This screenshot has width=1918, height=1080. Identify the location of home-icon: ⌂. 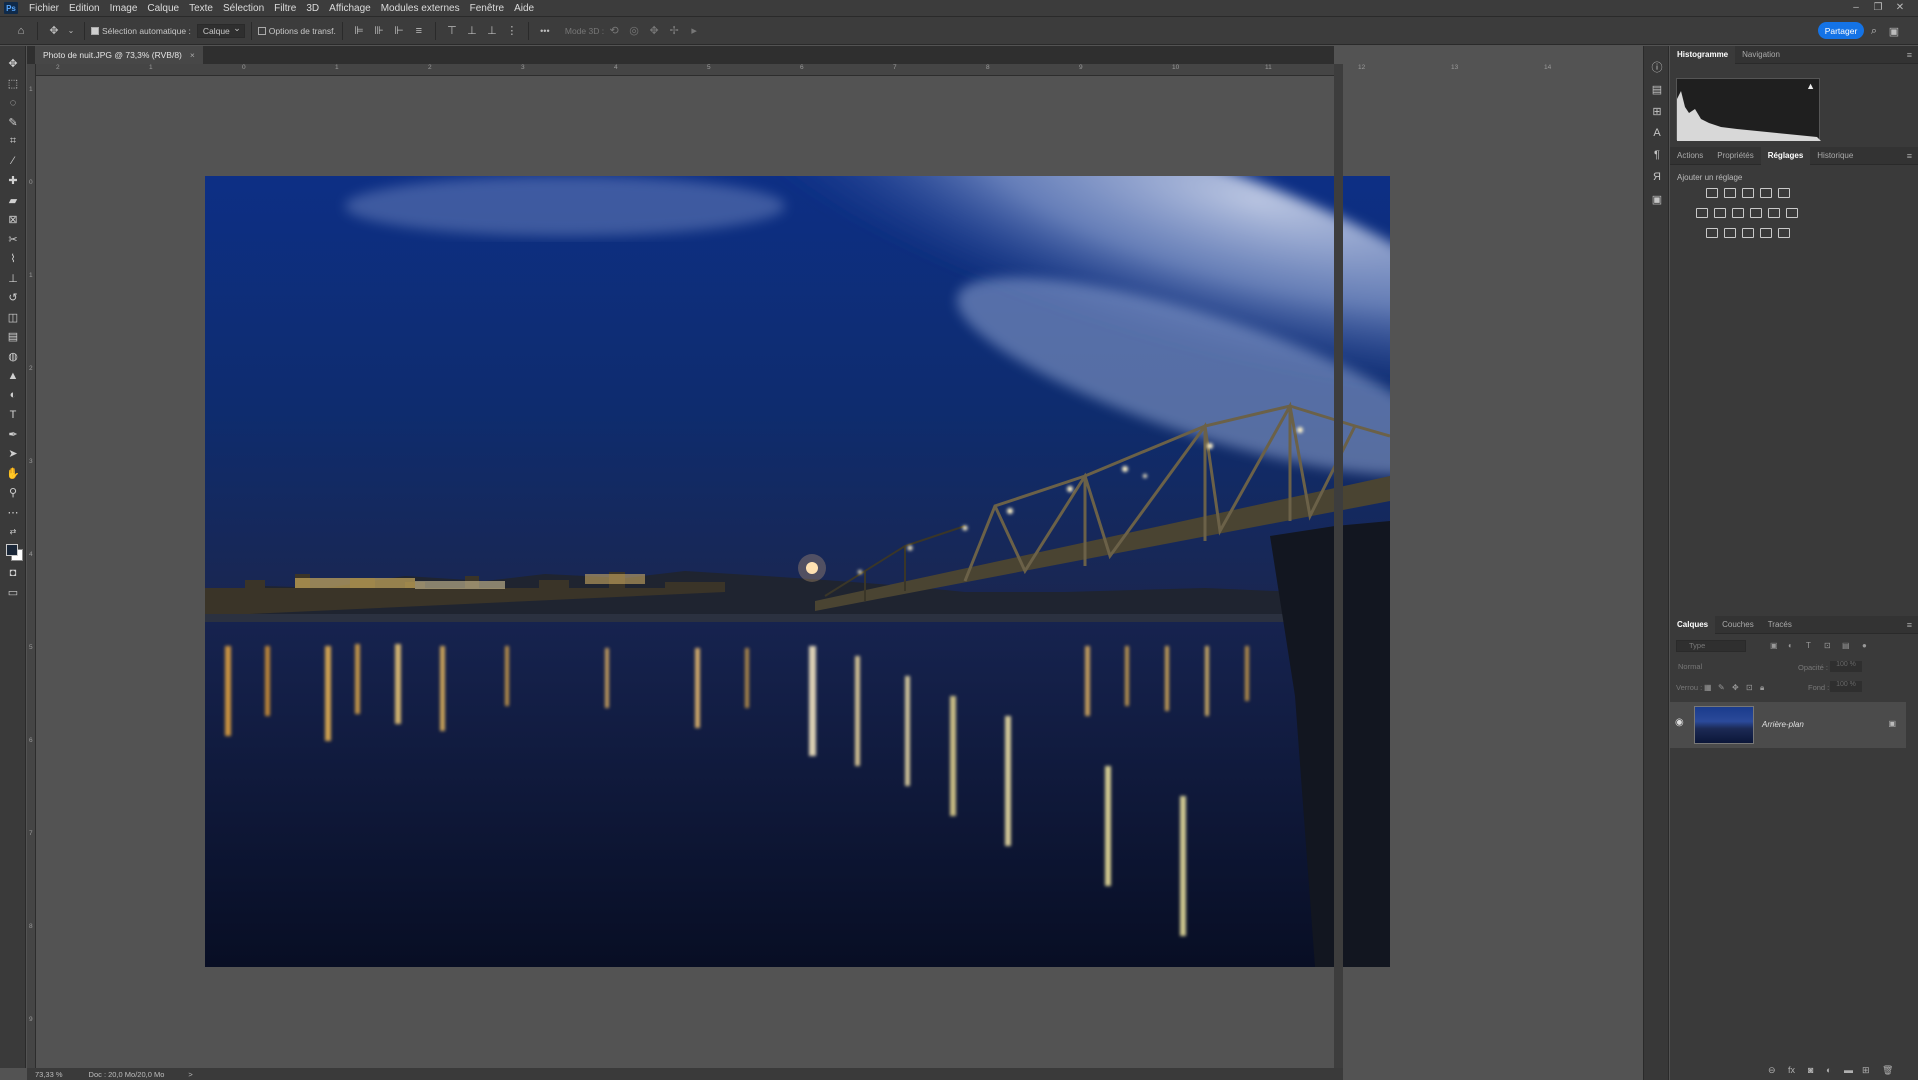
(21, 31).